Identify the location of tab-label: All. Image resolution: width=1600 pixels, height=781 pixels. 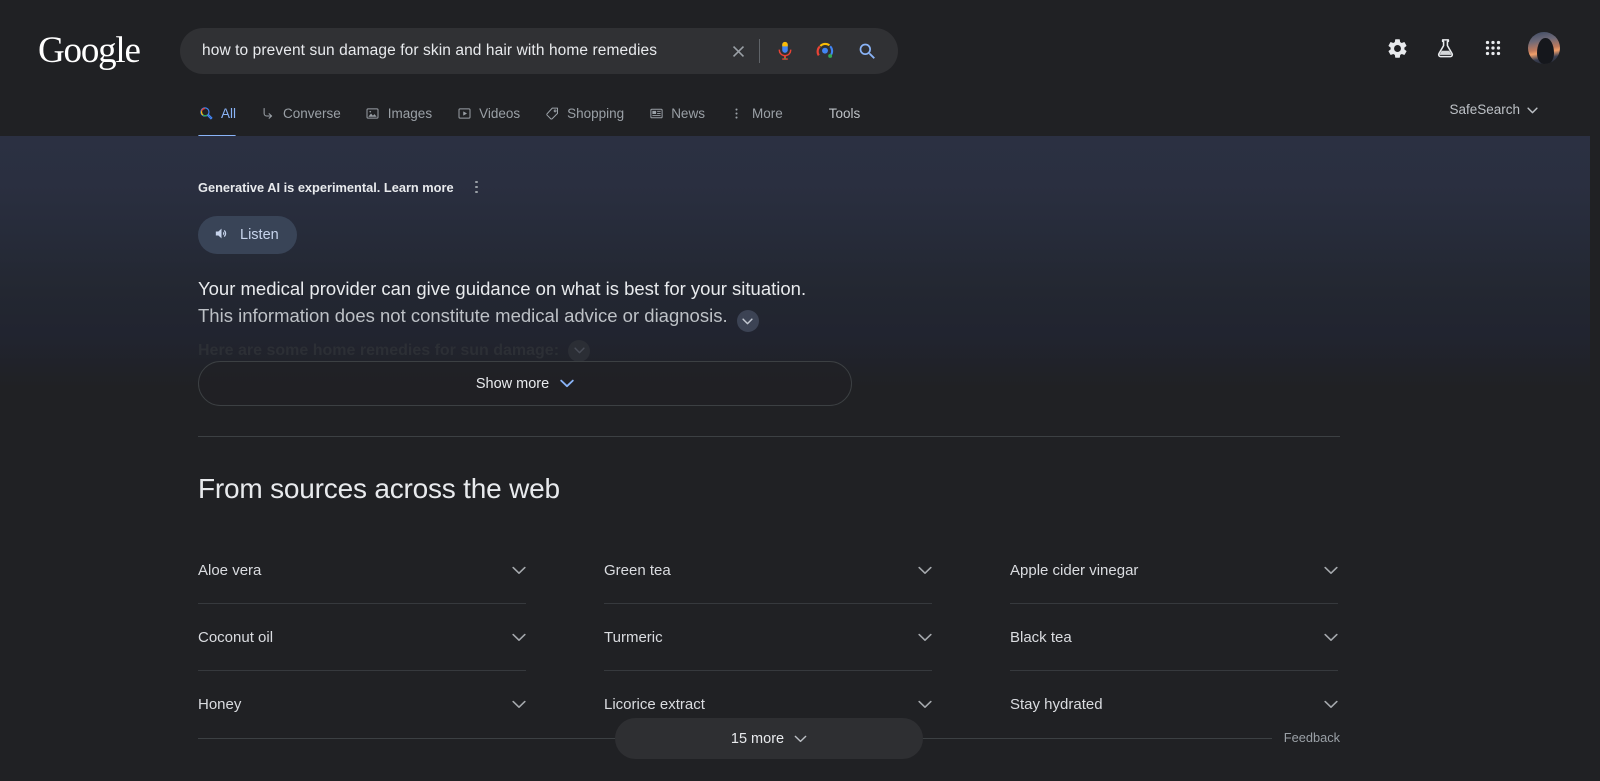
(229, 113).